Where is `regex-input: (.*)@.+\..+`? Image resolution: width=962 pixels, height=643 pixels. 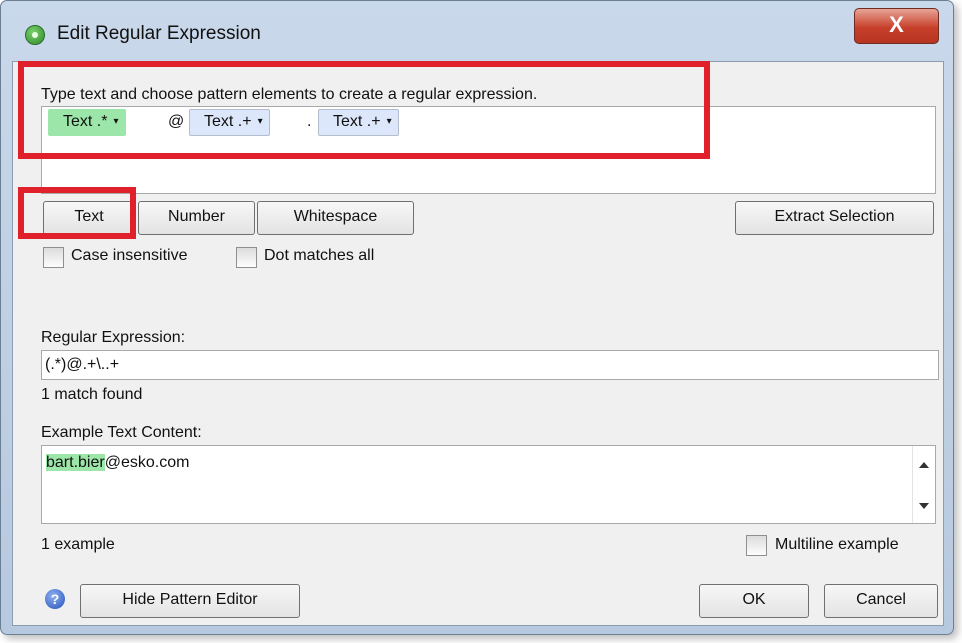
regex-input: (.*)@.+\..+ is located at coordinates (490, 365).